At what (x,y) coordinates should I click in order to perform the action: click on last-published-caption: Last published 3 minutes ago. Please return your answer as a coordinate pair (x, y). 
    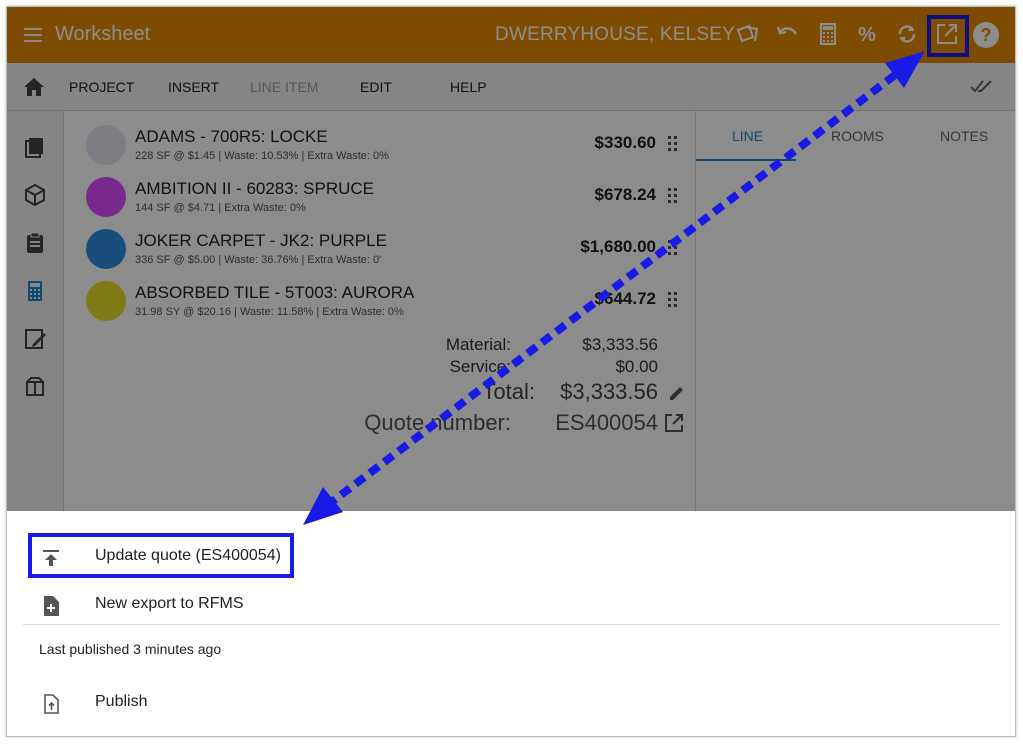
    Looking at the image, I should click on (130, 649).